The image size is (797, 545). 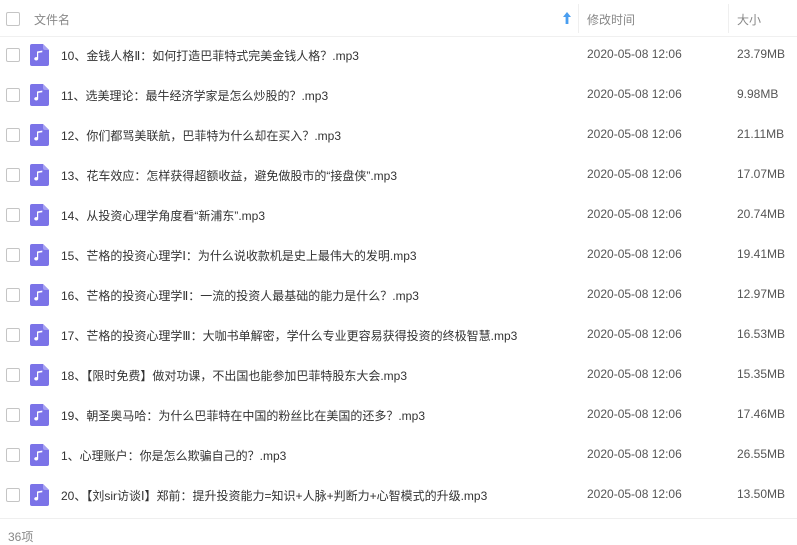 What do you see at coordinates (761, 254) in the screenshot?
I see `file-size: 19.41MB` at bounding box center [761, 254].